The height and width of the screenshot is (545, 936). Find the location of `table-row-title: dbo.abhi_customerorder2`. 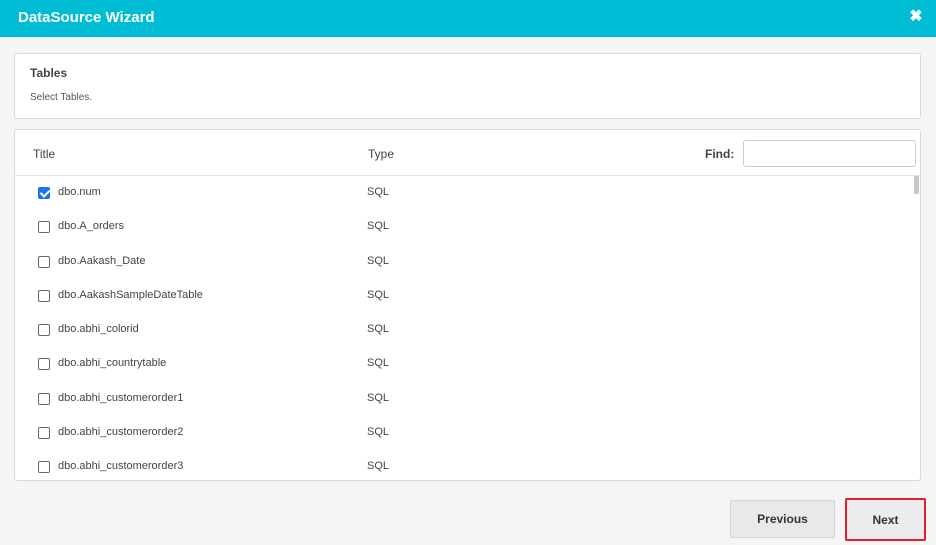

table-row-title: dbo.abhi_customerorder2 is located at coordinates (121, 432).